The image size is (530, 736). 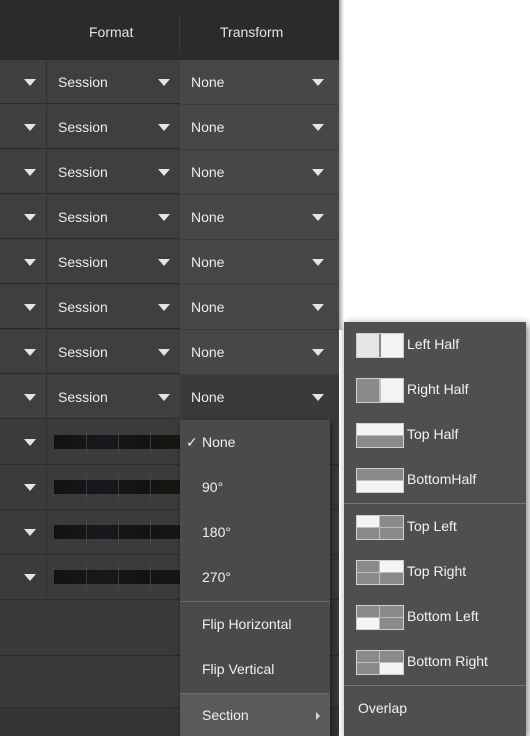 What do you see at coordinates (255, 442) in the screenshot?
I see `menu-item-none: ✓ None` at bounding box center [255, 442].